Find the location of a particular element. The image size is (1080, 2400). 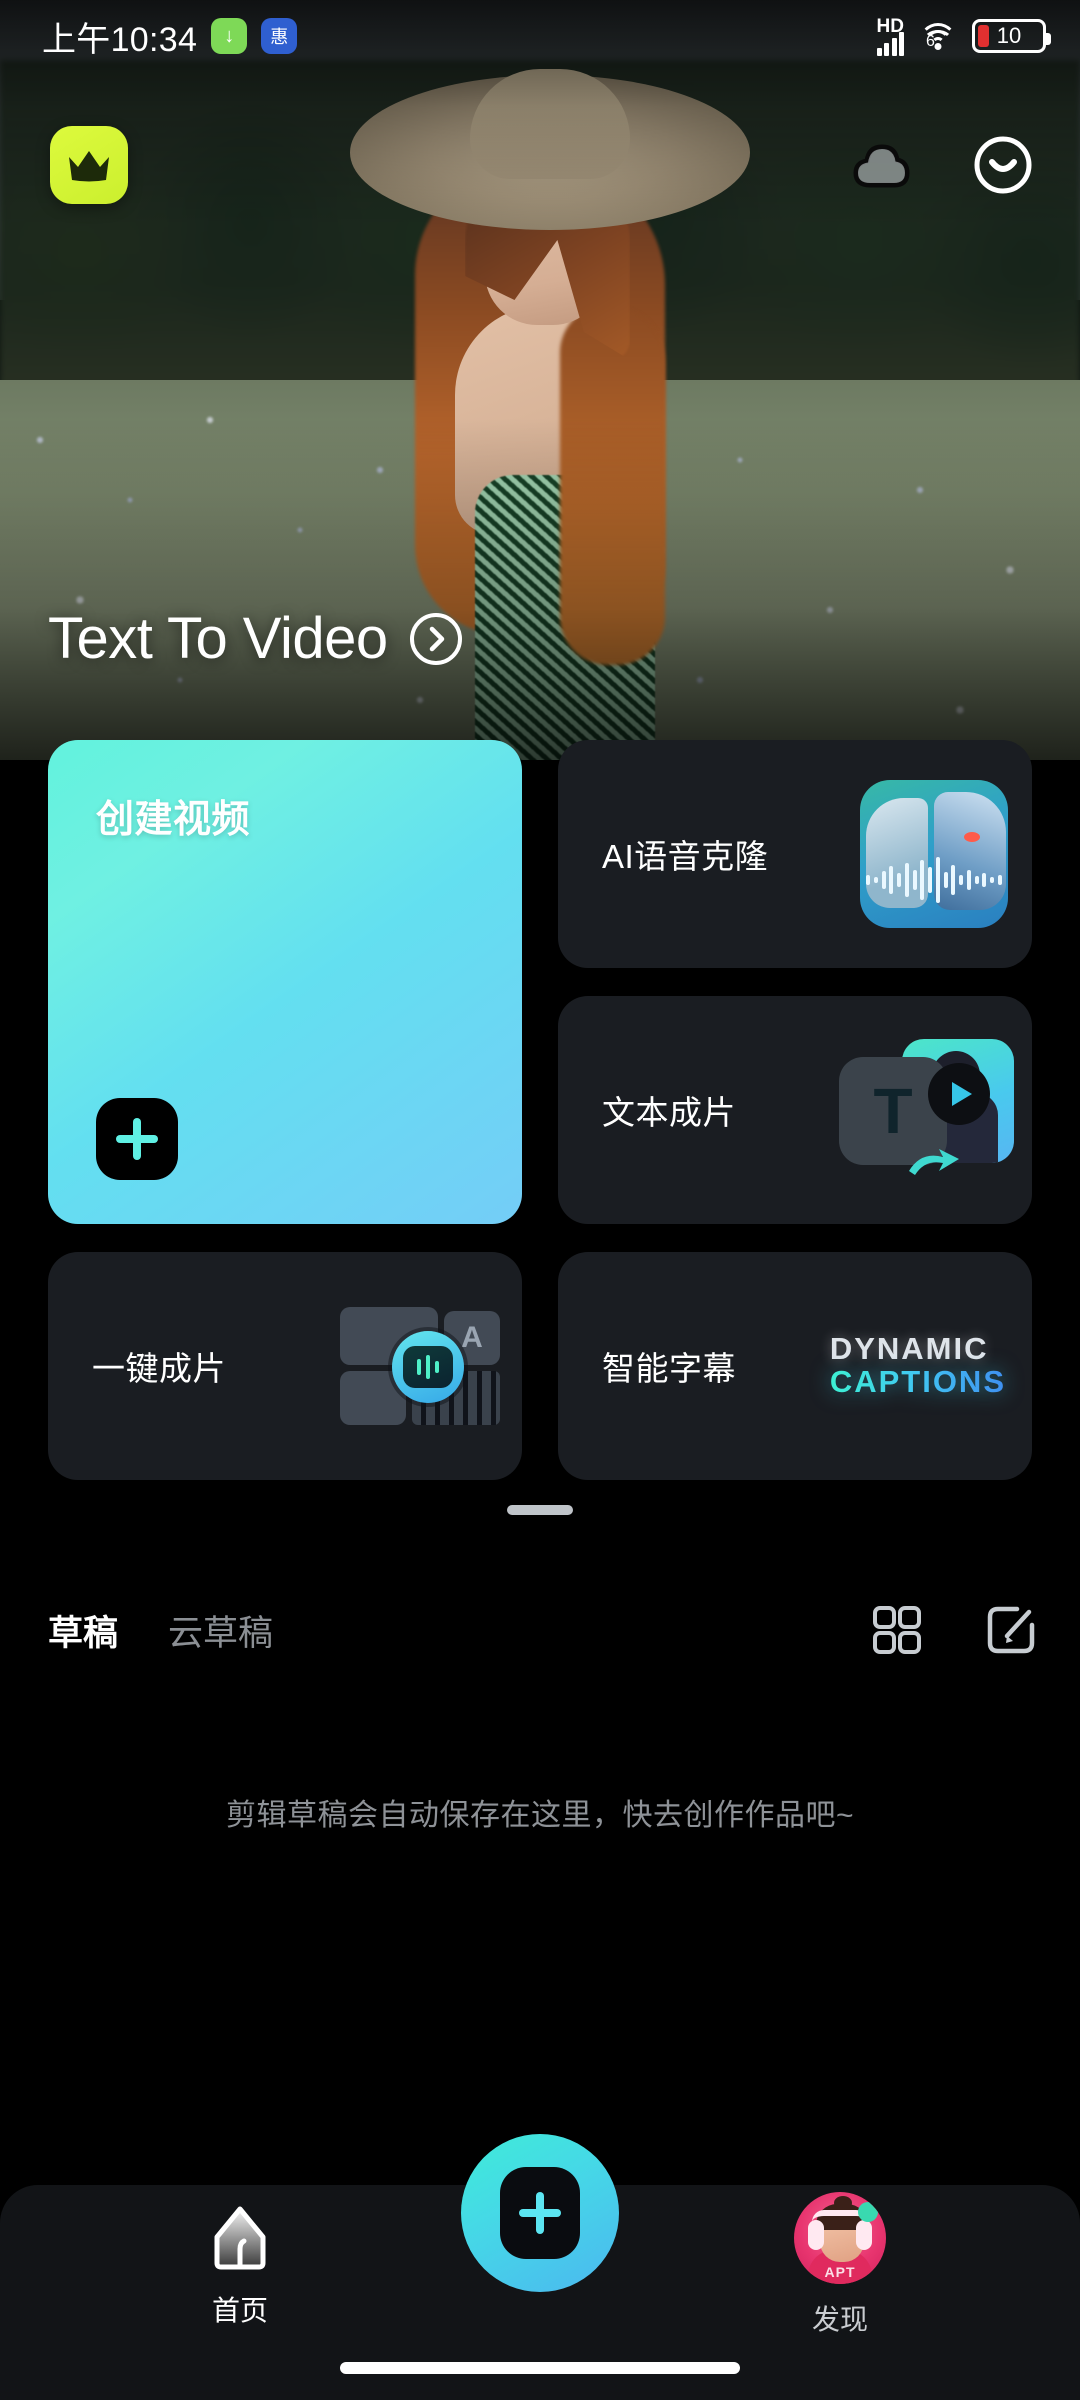

smiley-face-icon is located at coordinates (1003, 165).